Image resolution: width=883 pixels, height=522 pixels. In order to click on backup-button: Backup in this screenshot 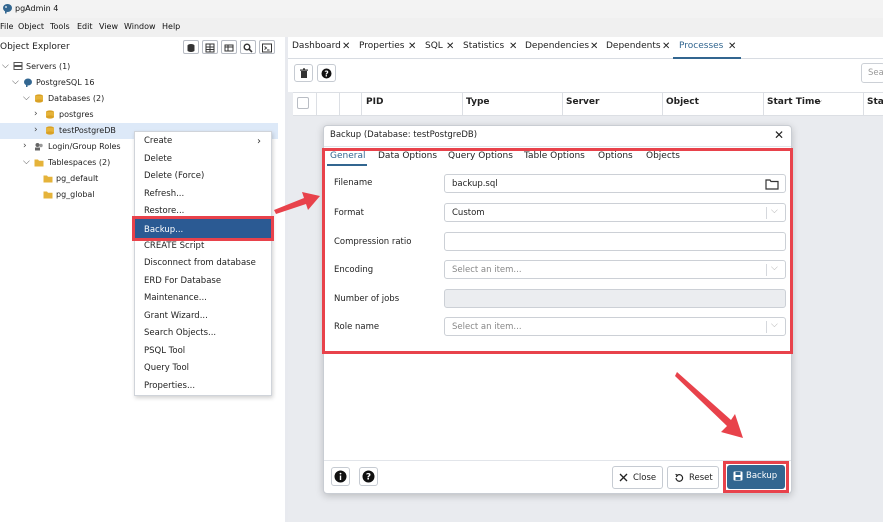, I will do `click(756, 477)`.